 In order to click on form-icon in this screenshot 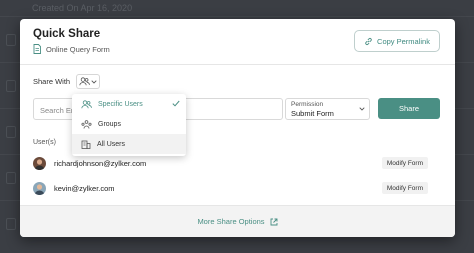, I will do `click(37, 49)`.